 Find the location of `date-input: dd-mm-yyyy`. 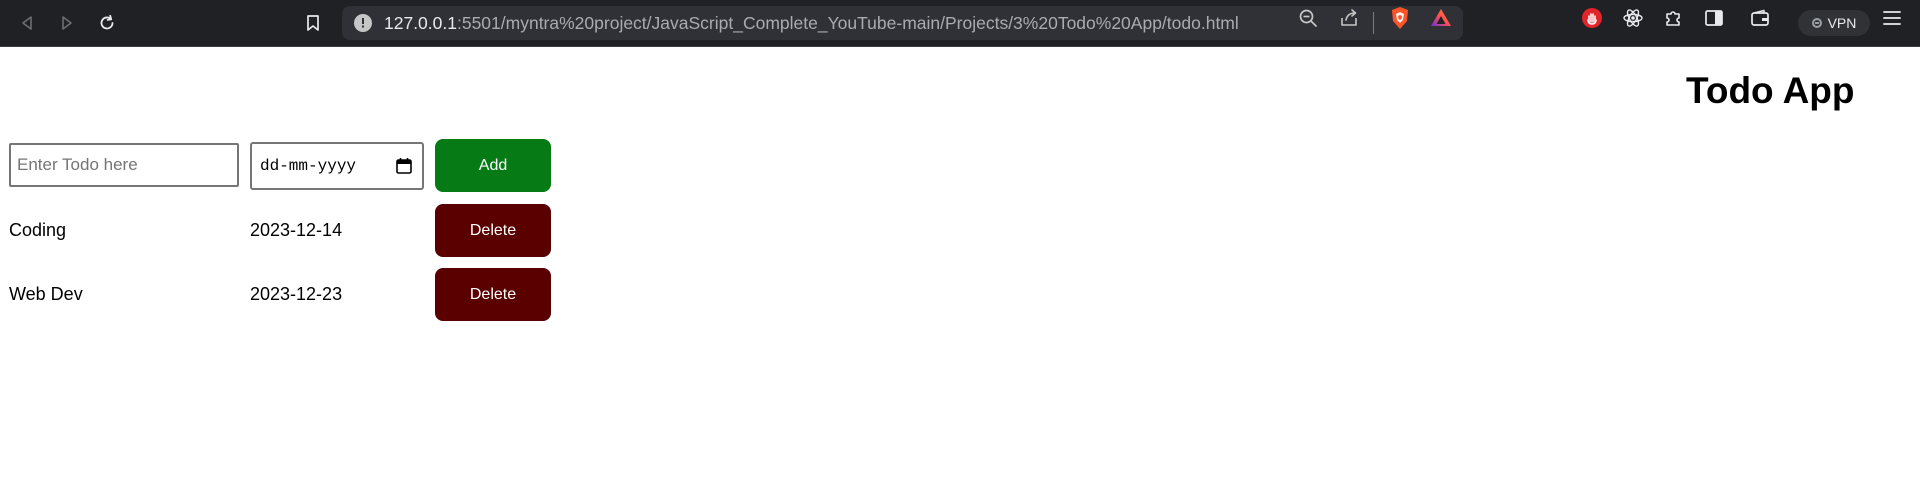

date-input: dd-mm-yyyy is located at coordinates (337, 166).